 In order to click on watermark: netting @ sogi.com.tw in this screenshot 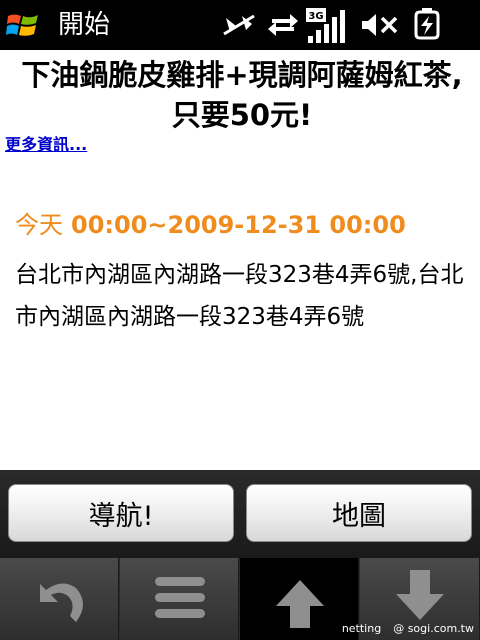, I will do `click(402, 629)`.